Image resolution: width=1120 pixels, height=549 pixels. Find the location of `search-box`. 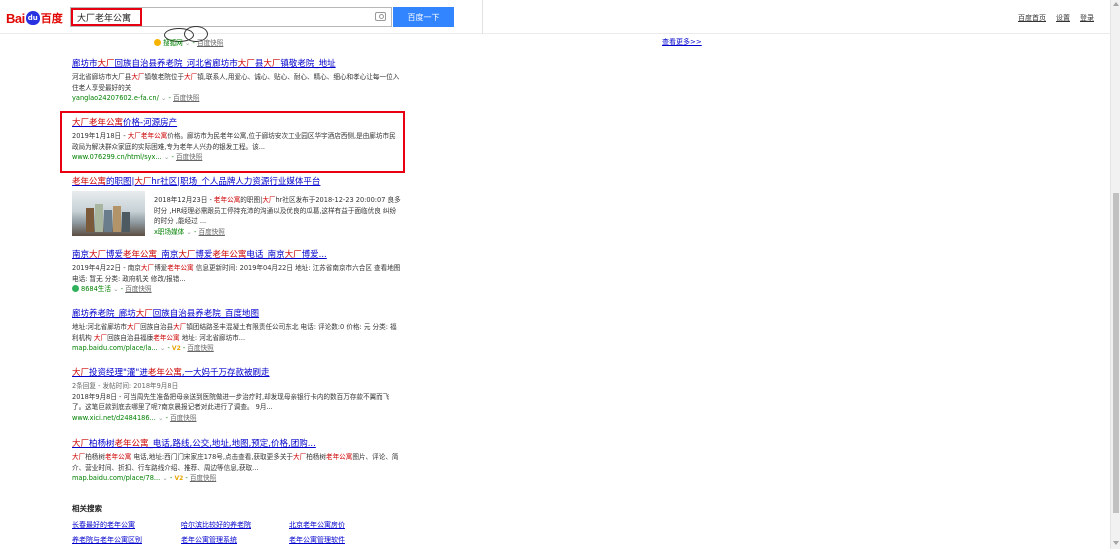

search-box is located at coordinates (231, 17).